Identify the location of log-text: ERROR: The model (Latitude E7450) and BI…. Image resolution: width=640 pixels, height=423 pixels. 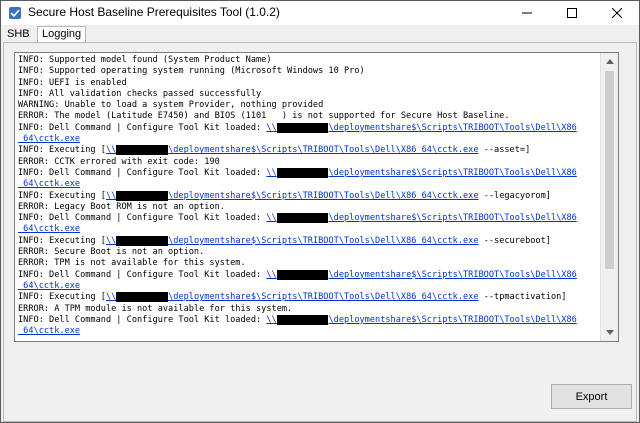
(264, 116).